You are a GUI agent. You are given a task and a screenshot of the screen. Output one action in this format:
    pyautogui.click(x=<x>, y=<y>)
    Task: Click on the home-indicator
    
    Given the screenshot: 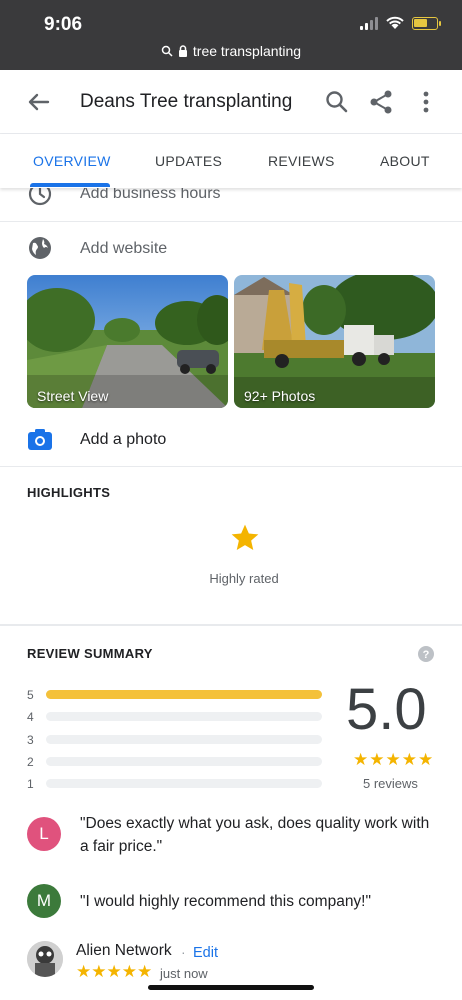 What is the action you would take?
    pyautogui.click(x=231, y=987)
    